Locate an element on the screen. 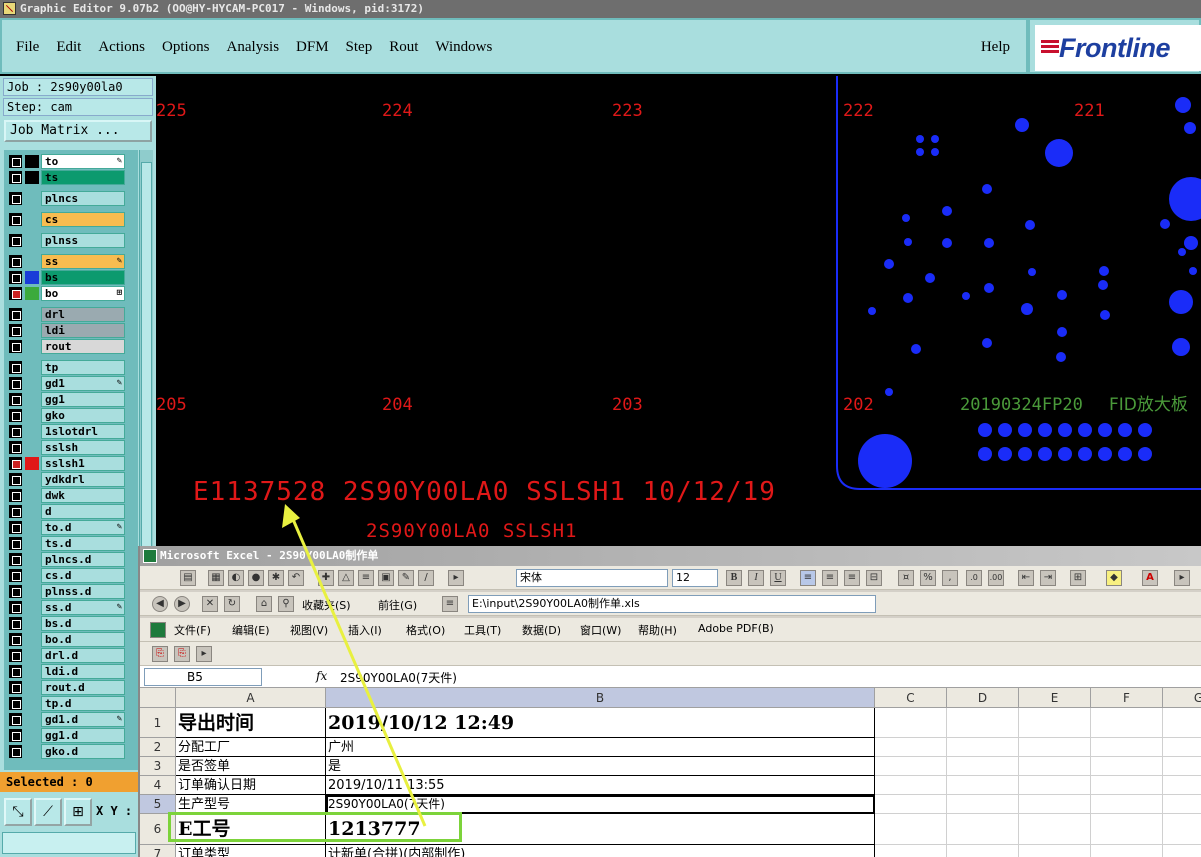  layer-row-rout-d: rout.d is located at coordinates (66, 687).